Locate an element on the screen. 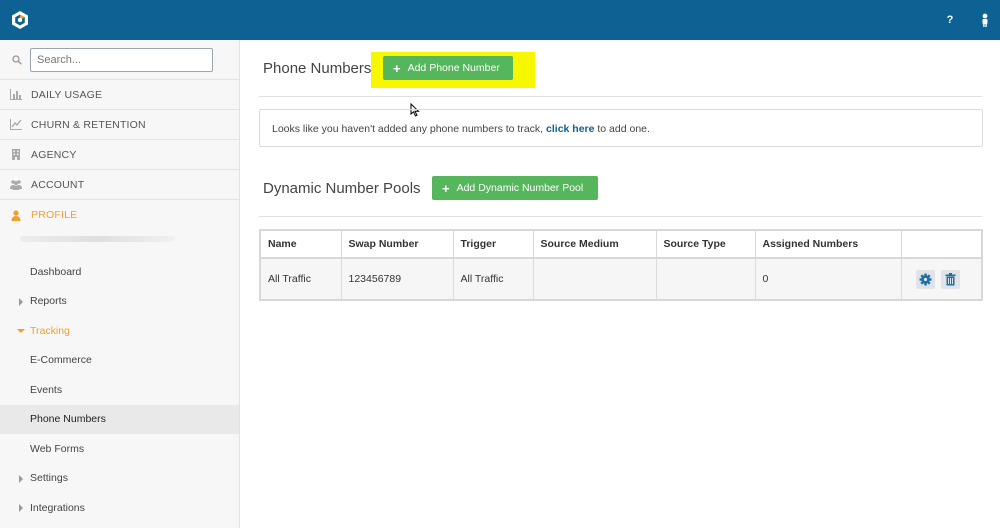 This screenshot has width=1000, height=528. cell-source-type is located at coordinates (706, 279).